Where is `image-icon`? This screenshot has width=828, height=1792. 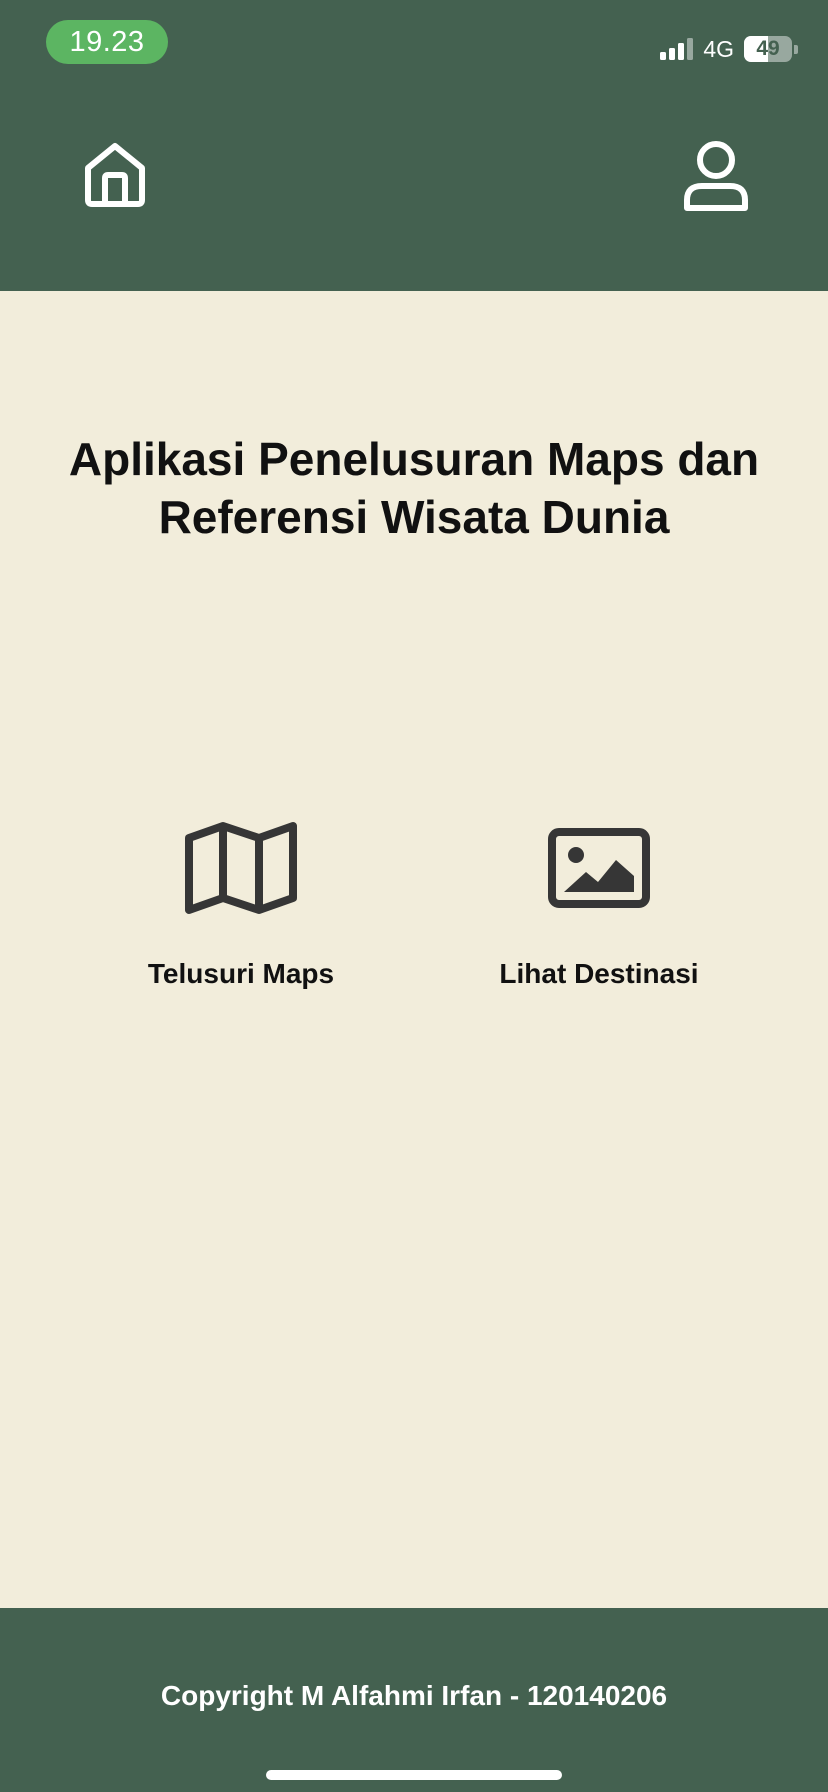
image-icon is located at coordinates (599, 868).